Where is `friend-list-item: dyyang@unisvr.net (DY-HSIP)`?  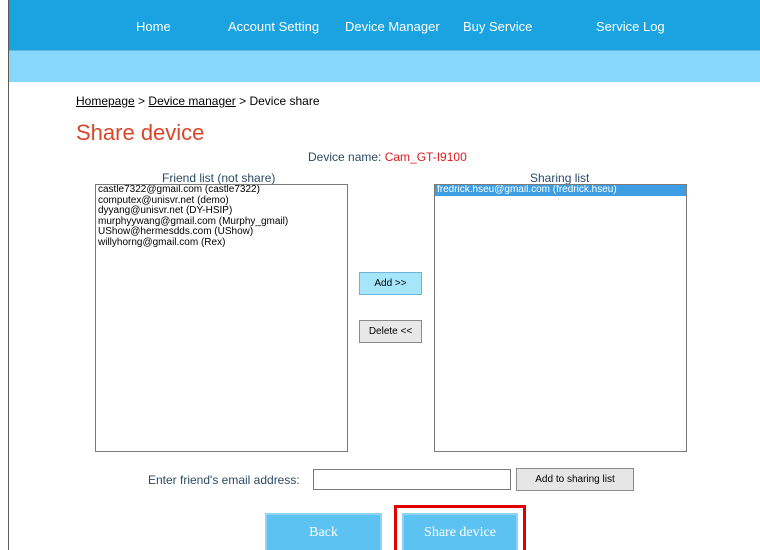
friend-list-item: dyyang@unisvr.net (DY-HSIP) is located at coordinates (221, 211).